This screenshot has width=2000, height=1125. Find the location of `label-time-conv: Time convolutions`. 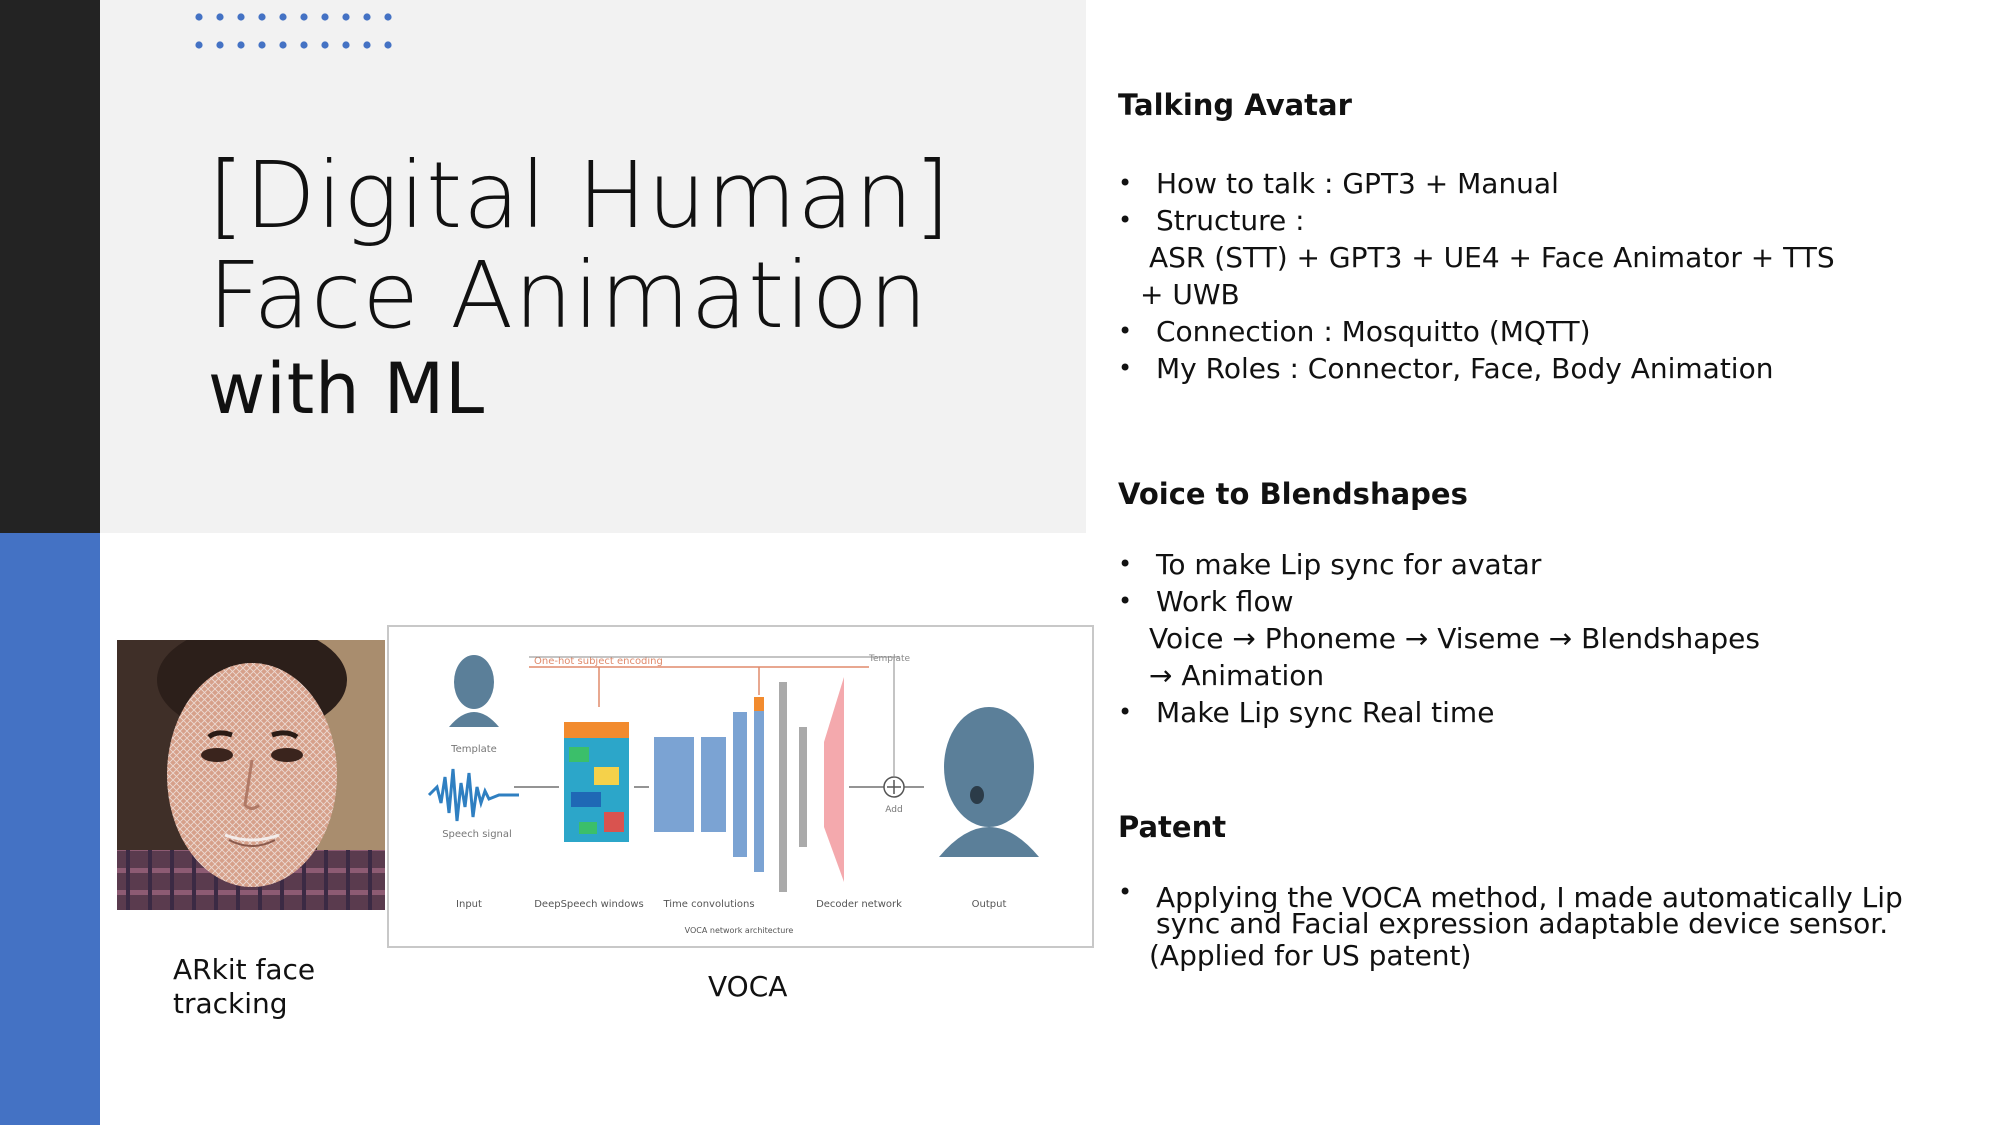

label-time-conv: Time convolutions is located at coordinates (708, 904).